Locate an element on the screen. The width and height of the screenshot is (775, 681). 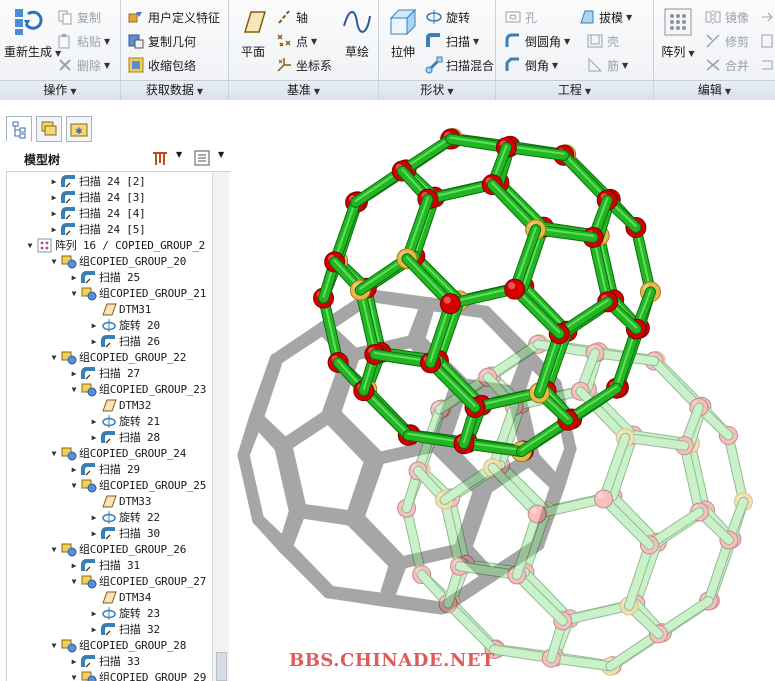
tree-node: ▶ 扫描 26 is located at coordinates (124, 341).